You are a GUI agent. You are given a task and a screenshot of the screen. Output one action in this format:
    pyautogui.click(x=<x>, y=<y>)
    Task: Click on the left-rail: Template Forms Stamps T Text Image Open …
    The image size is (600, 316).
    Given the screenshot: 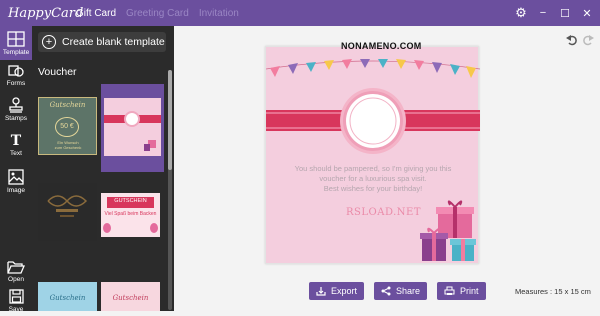 What is the action you would take?
    pyautogui.click(x=16, y=169)
    